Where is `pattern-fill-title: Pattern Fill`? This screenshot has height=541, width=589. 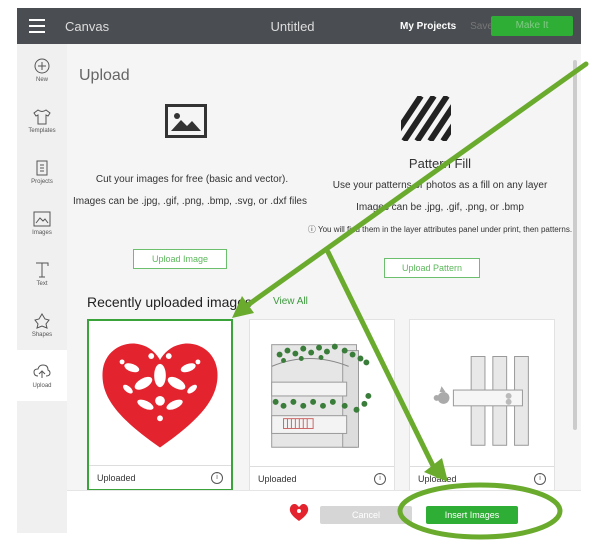
pattern-fill-title: Pattern Fill is located at coordinates (440, 163).